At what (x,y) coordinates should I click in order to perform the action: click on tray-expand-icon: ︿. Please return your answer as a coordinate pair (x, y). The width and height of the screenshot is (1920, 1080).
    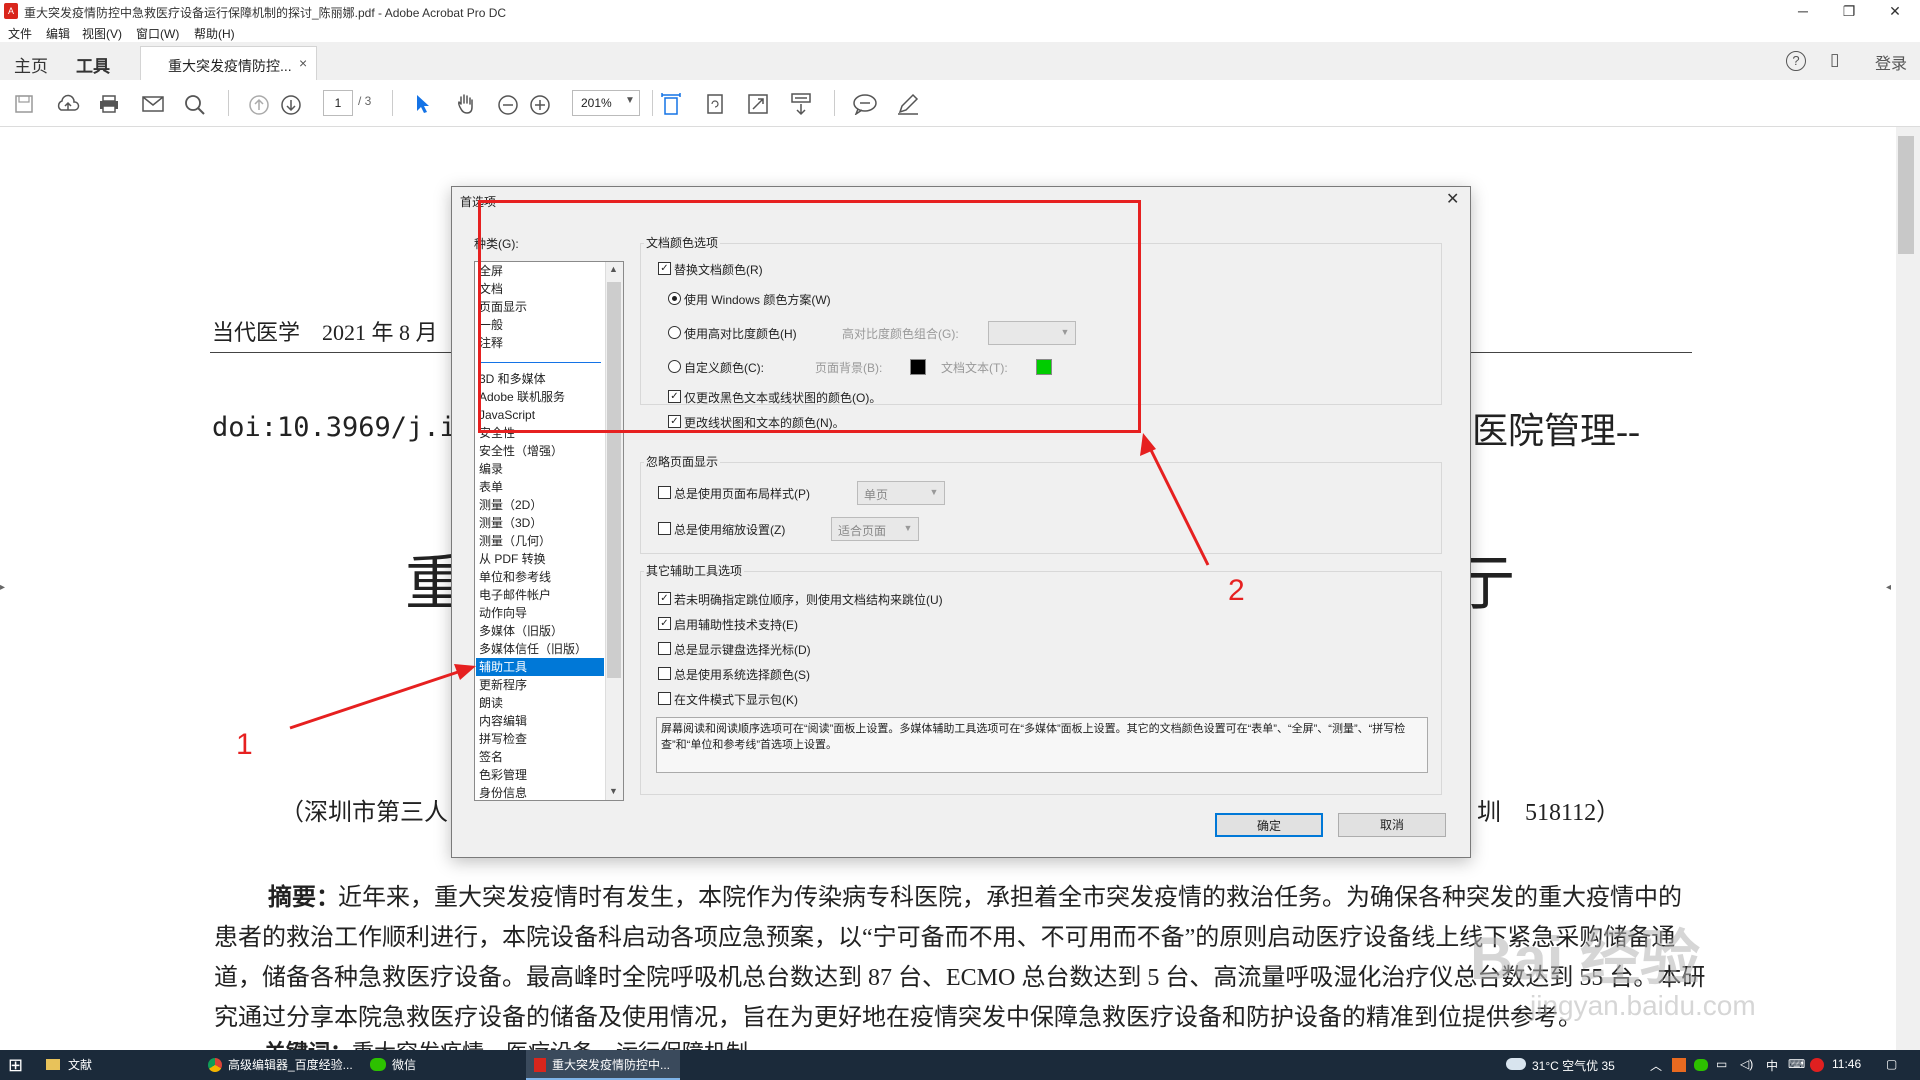
    Looking at the image, I should click on (1656, 1065).